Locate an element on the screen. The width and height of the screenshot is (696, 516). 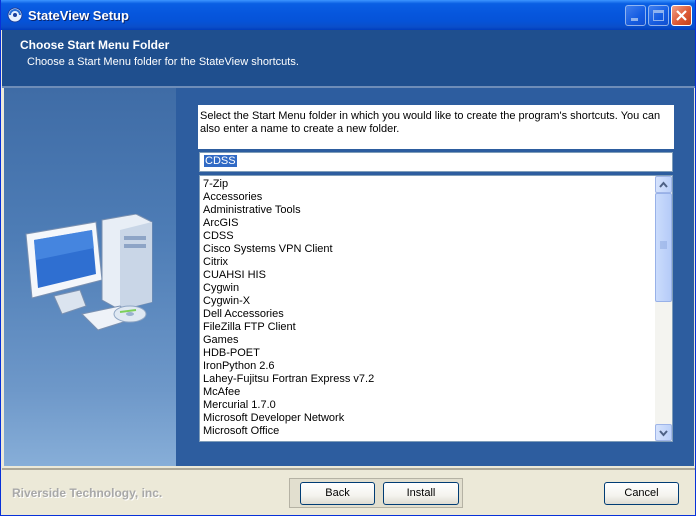
folder-list-item: 7-Zip is located at coordinates (427, 184).